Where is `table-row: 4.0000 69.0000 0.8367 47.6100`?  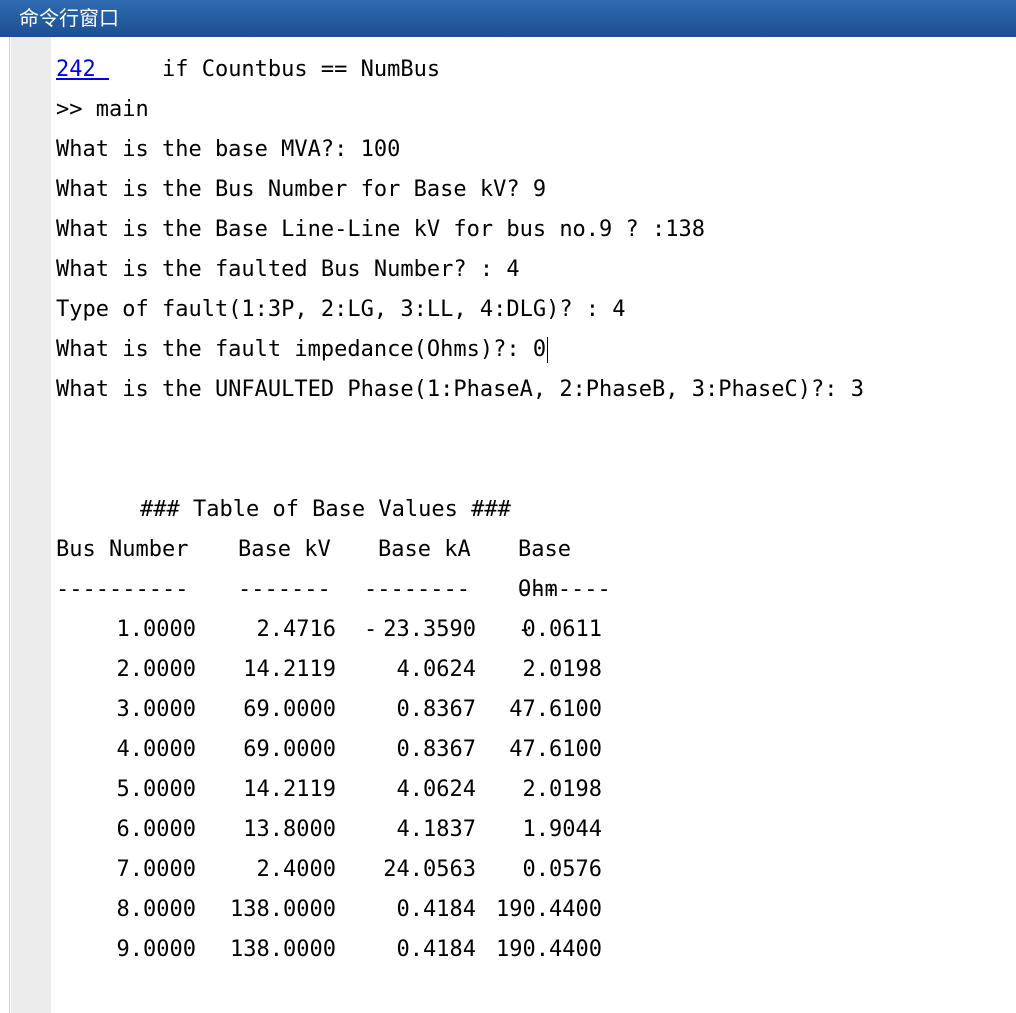
table-row: 4.0000 69.0000 0.8367 47.6100 is located at coordinates (531, 750).